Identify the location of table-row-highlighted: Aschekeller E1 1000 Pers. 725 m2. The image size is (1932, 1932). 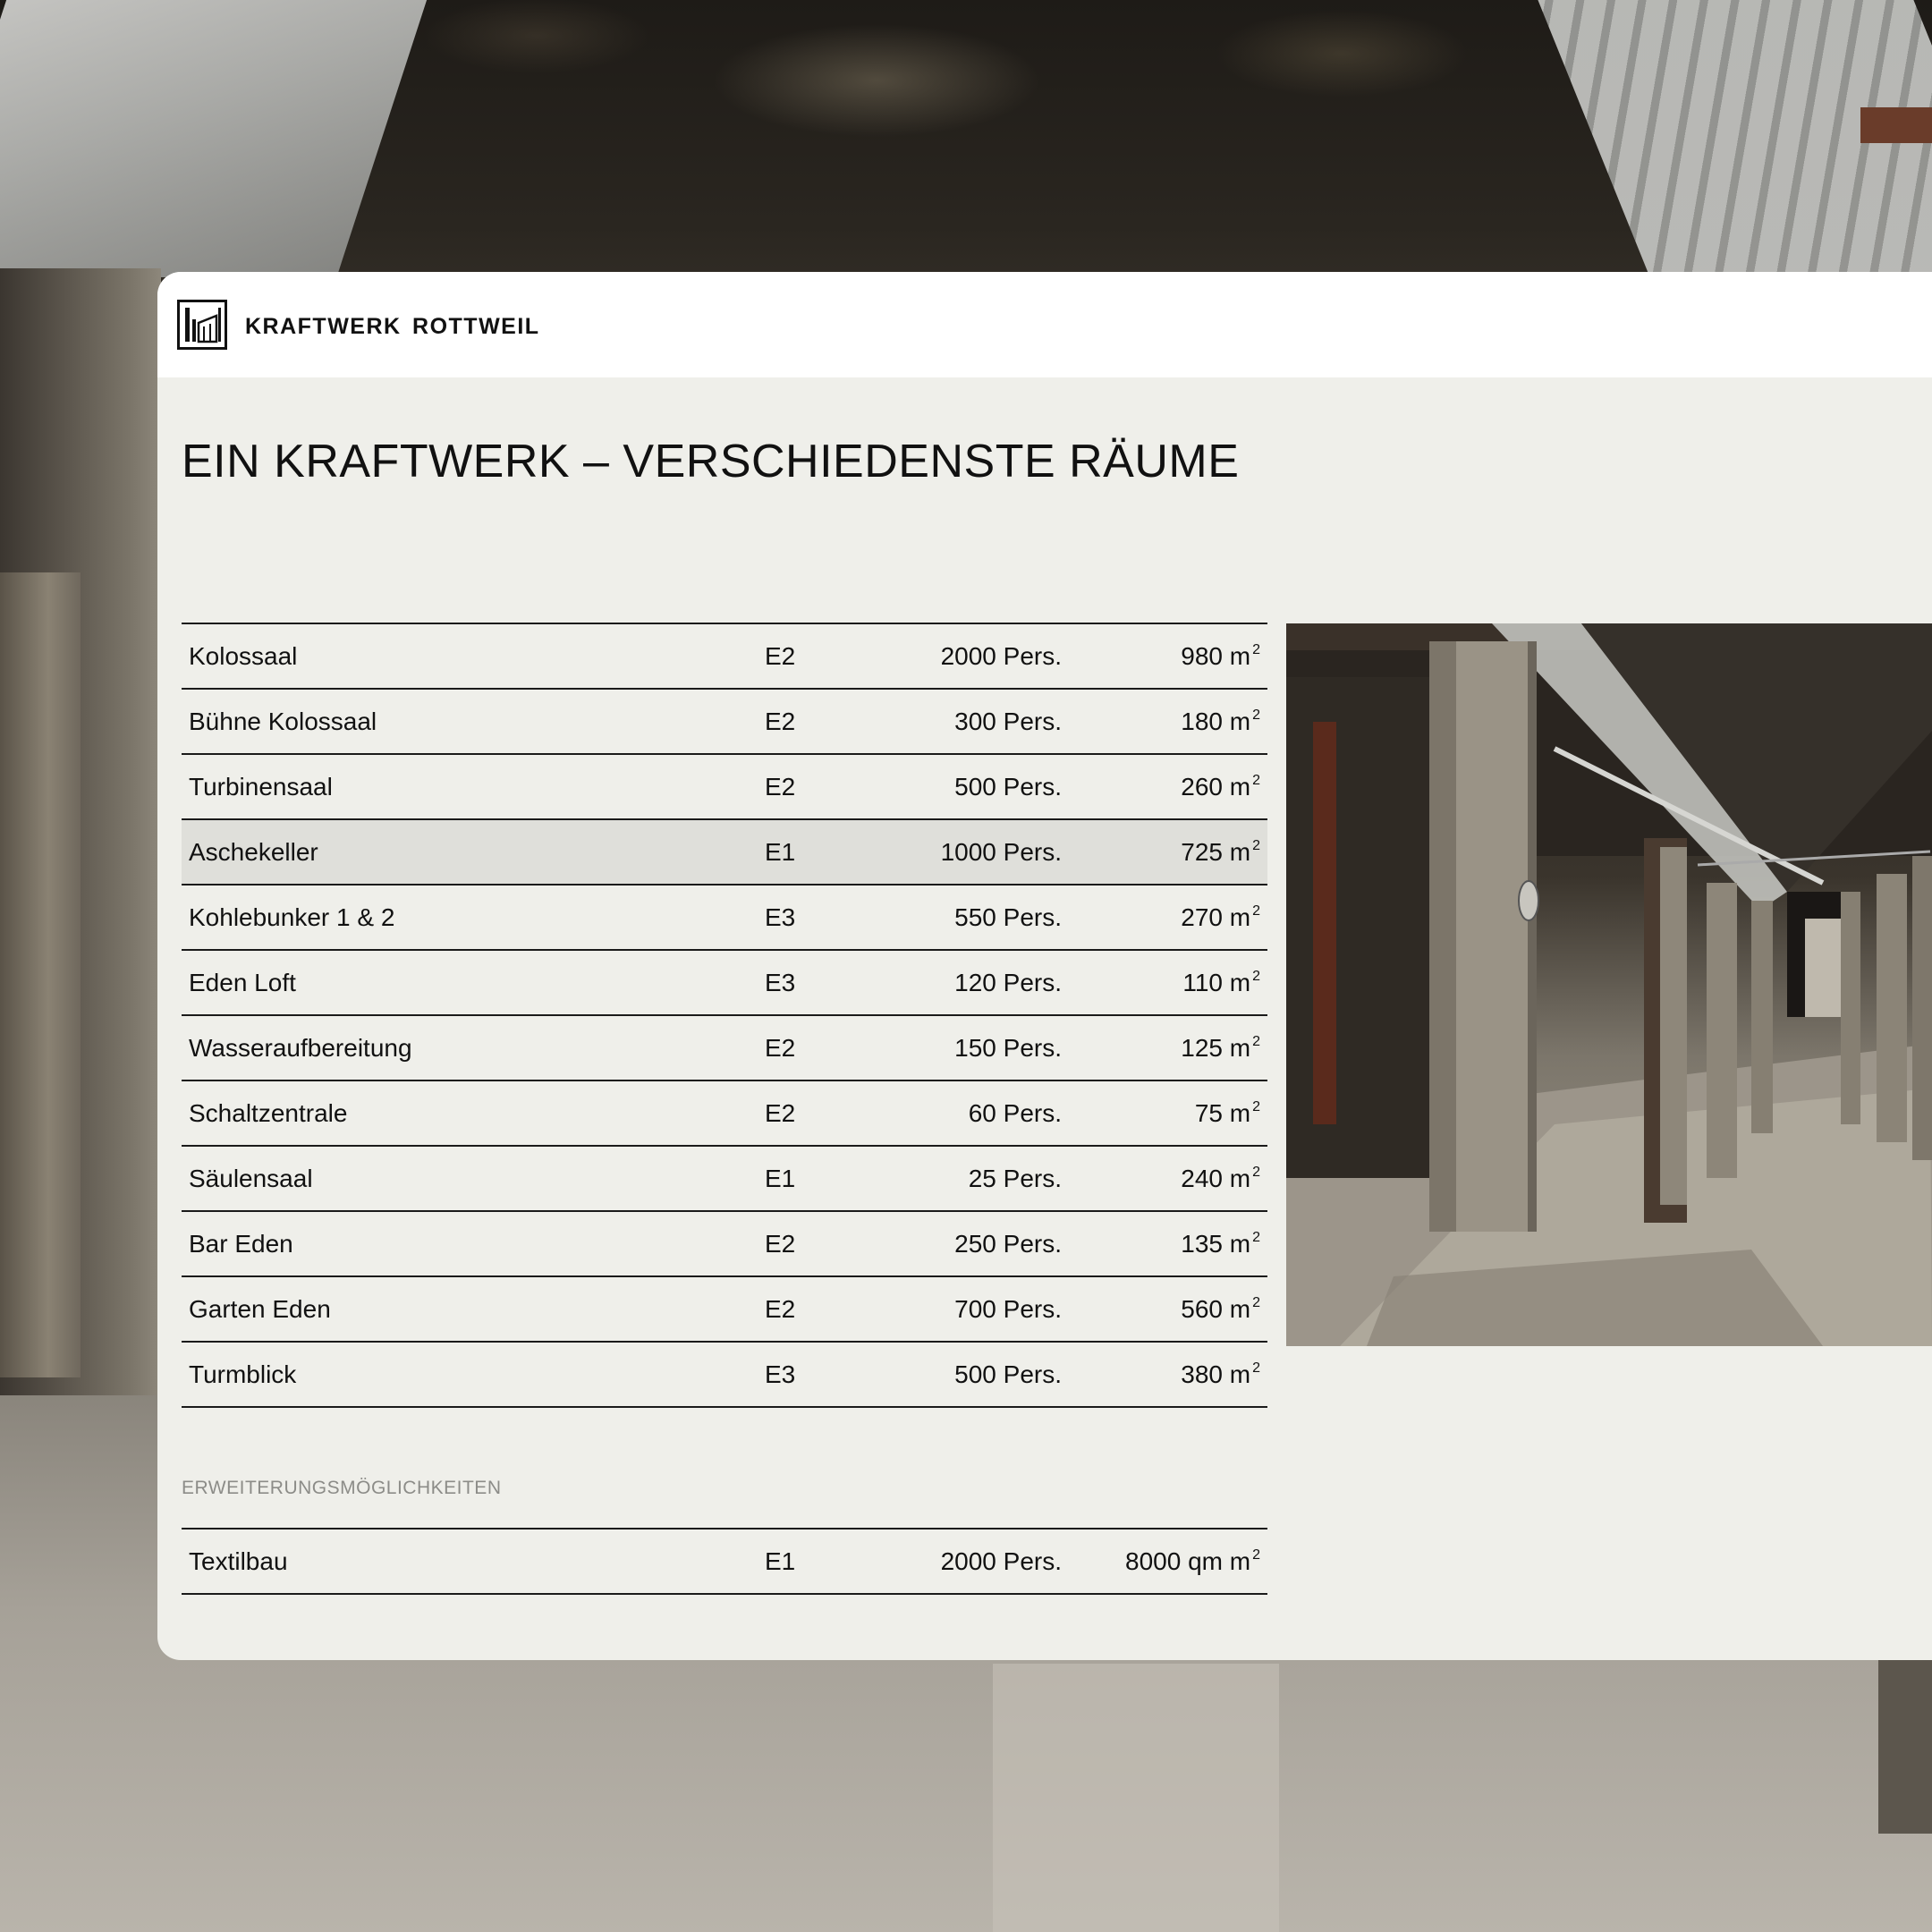
(724, 853).